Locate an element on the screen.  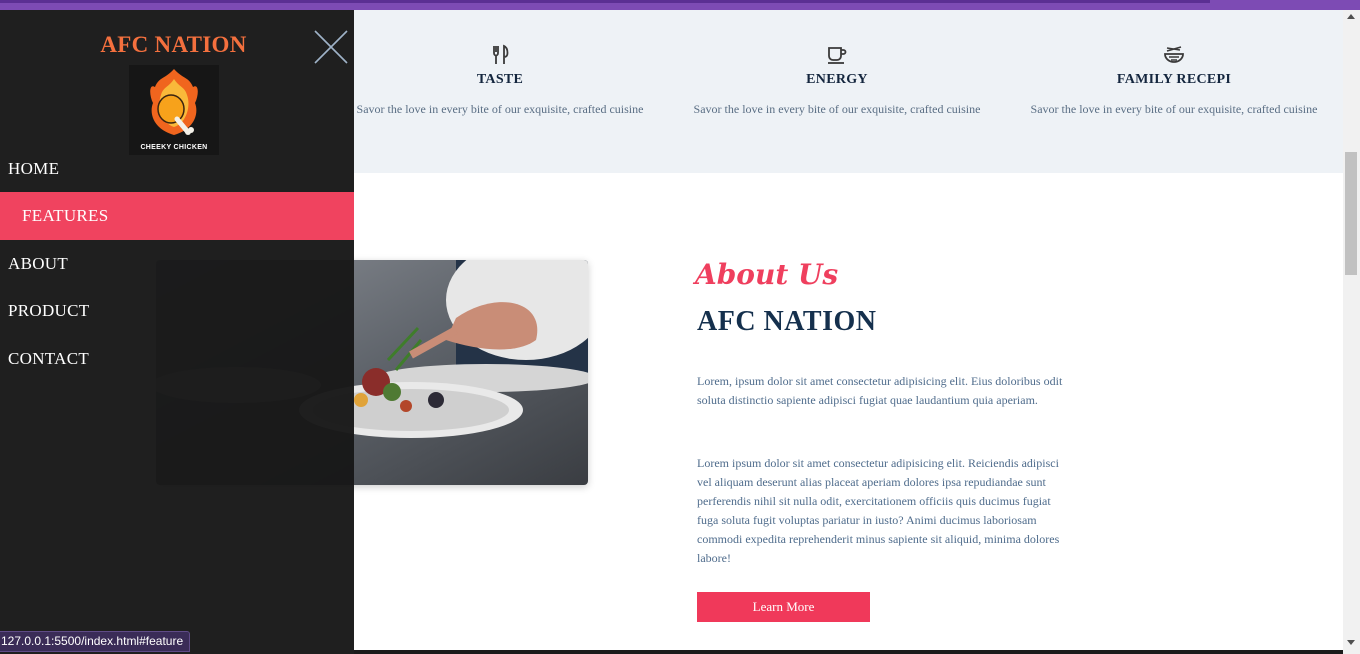
nav-item-features: FEATURES is located at coordinates (177, 216).